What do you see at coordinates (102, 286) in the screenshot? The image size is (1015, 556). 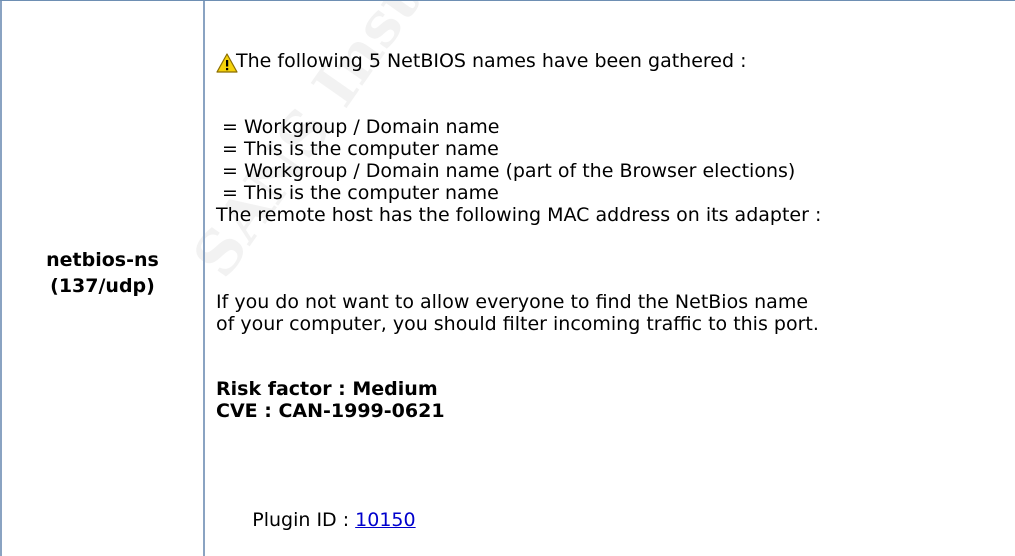 I see `port-protocol: (137/udp)` at bounding box center [102, 286].